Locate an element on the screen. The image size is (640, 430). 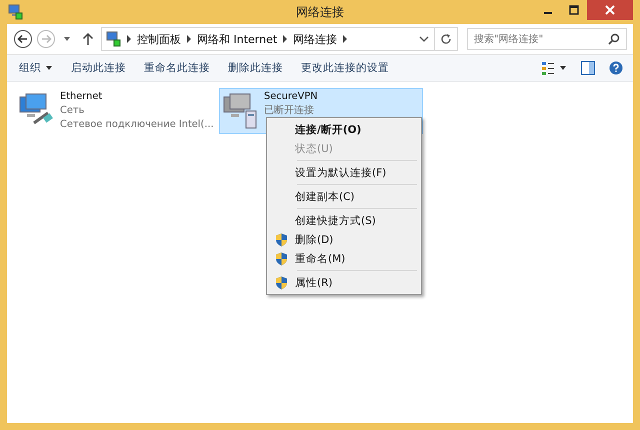
toolbar-button: 更改此连接的设置 is located at coordinates (345, 68).